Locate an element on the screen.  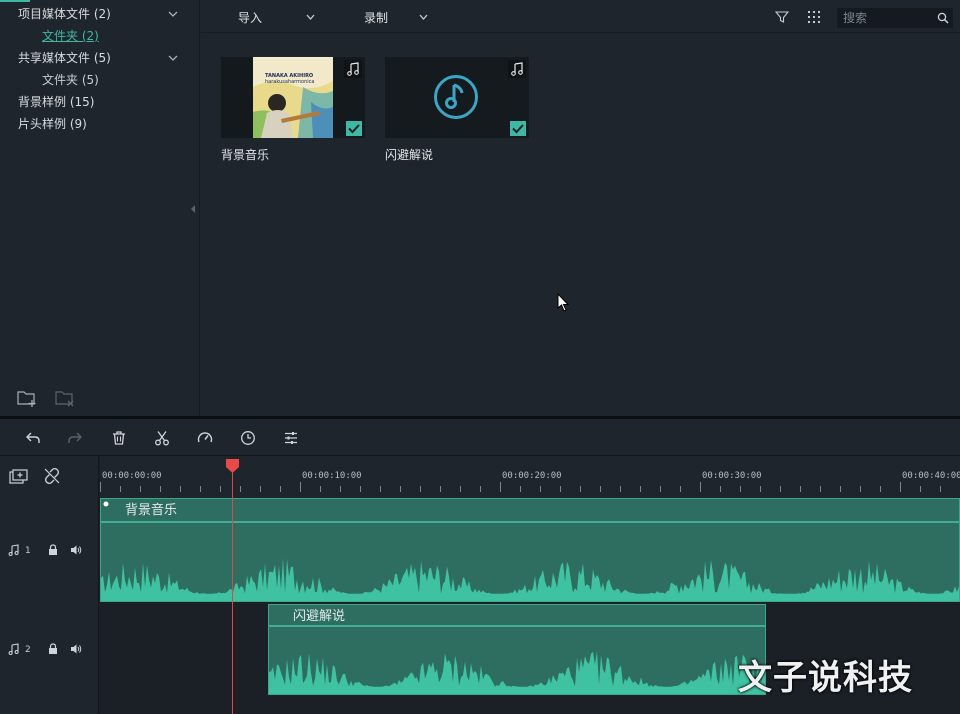
speed-icon is located at coordinates (205, 438).